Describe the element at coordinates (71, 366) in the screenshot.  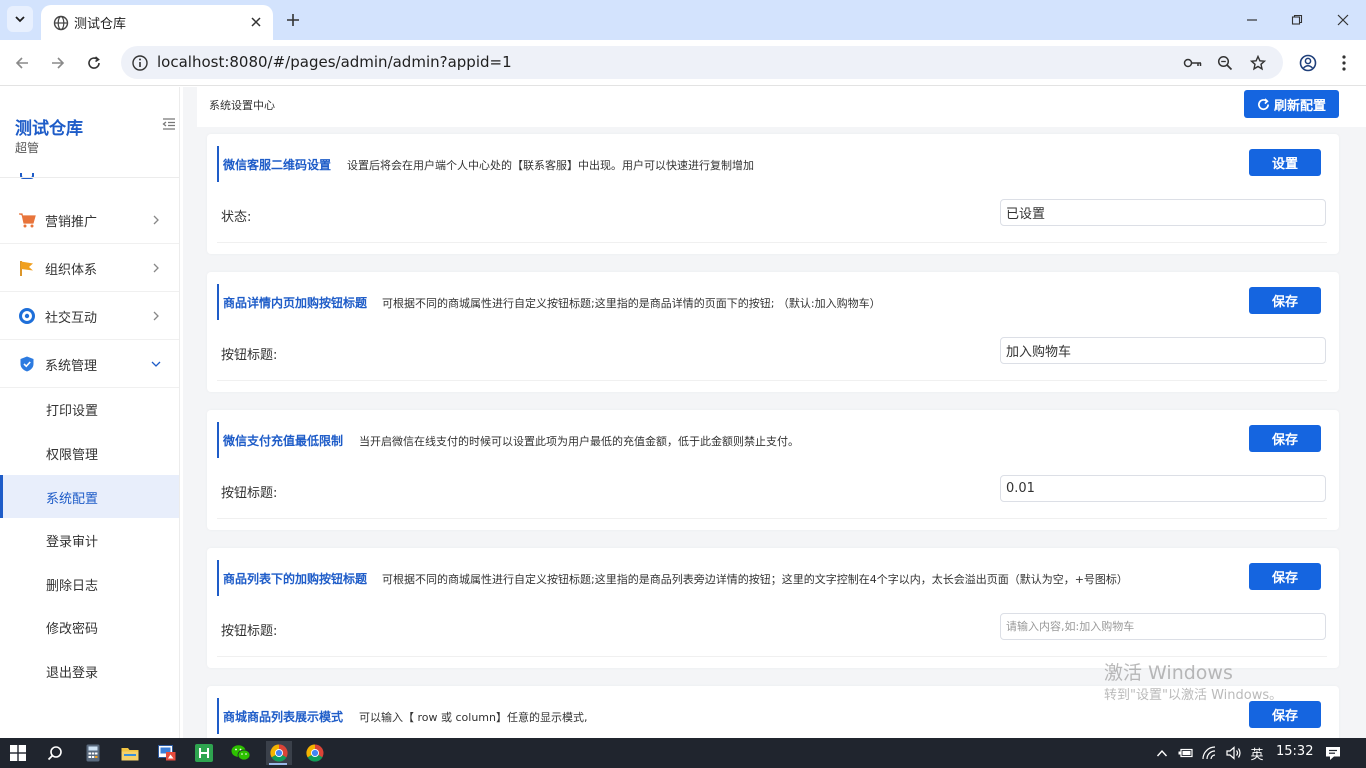
I see `menu-label: 系统管理` at that location.